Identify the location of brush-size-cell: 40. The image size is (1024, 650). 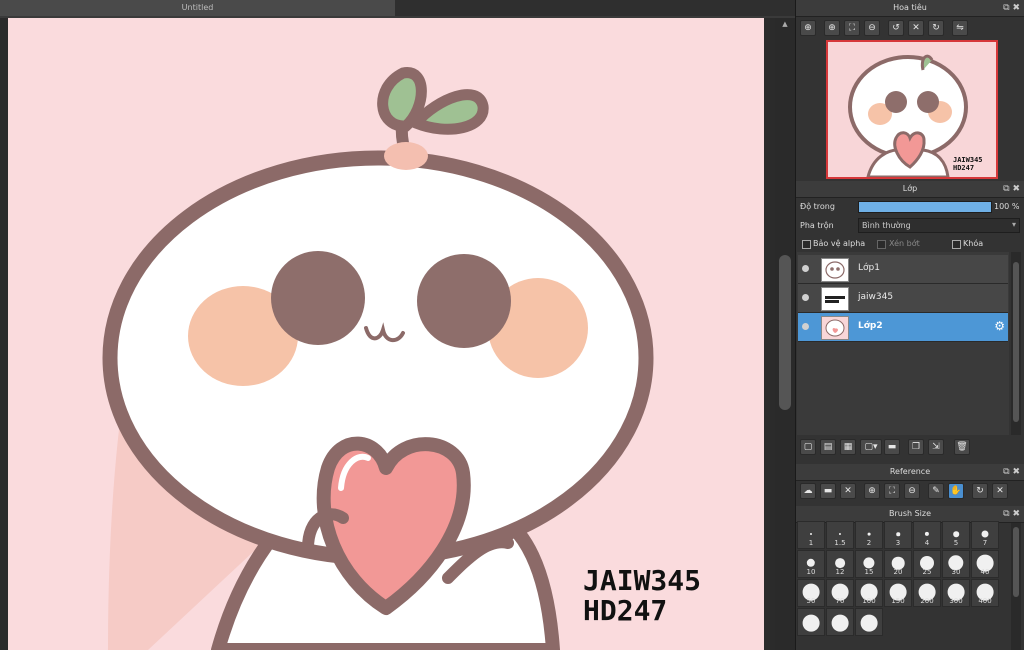
(985, 564).